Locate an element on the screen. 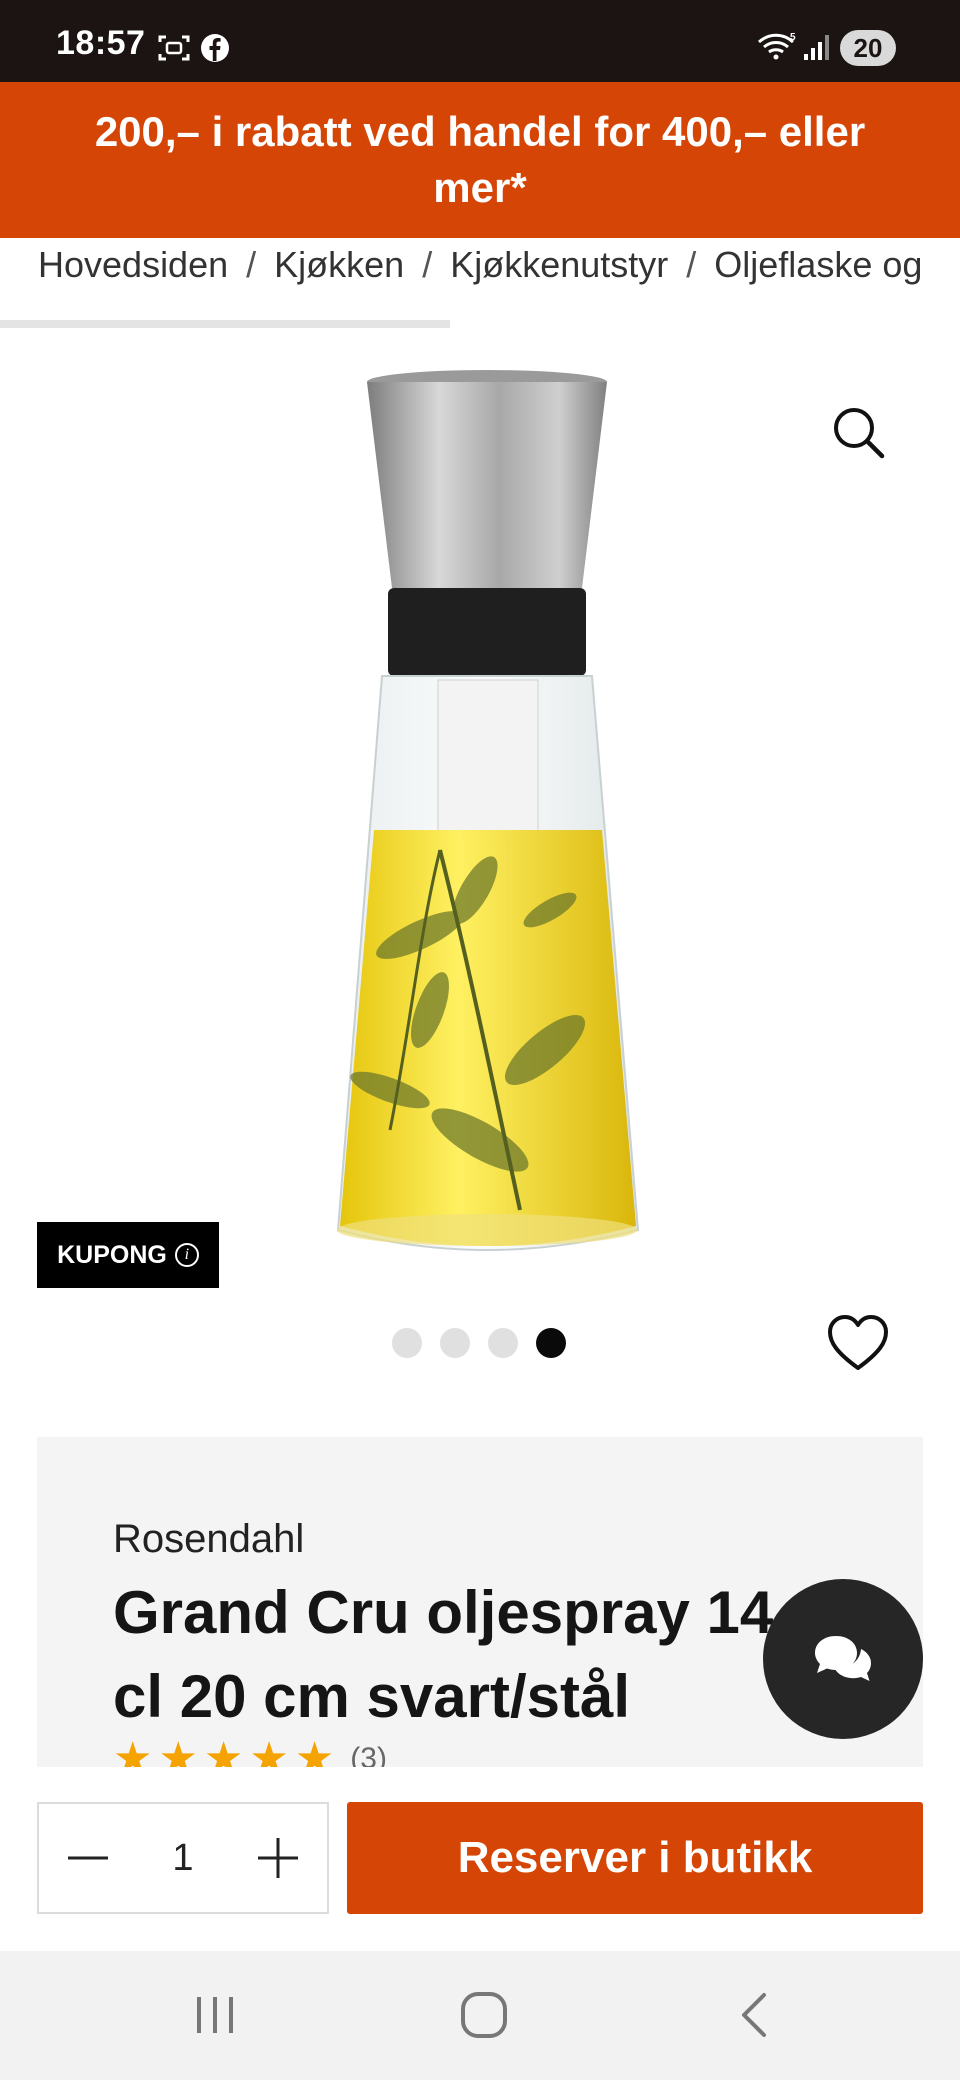  back-icon is located at coordinates (754, 2015).